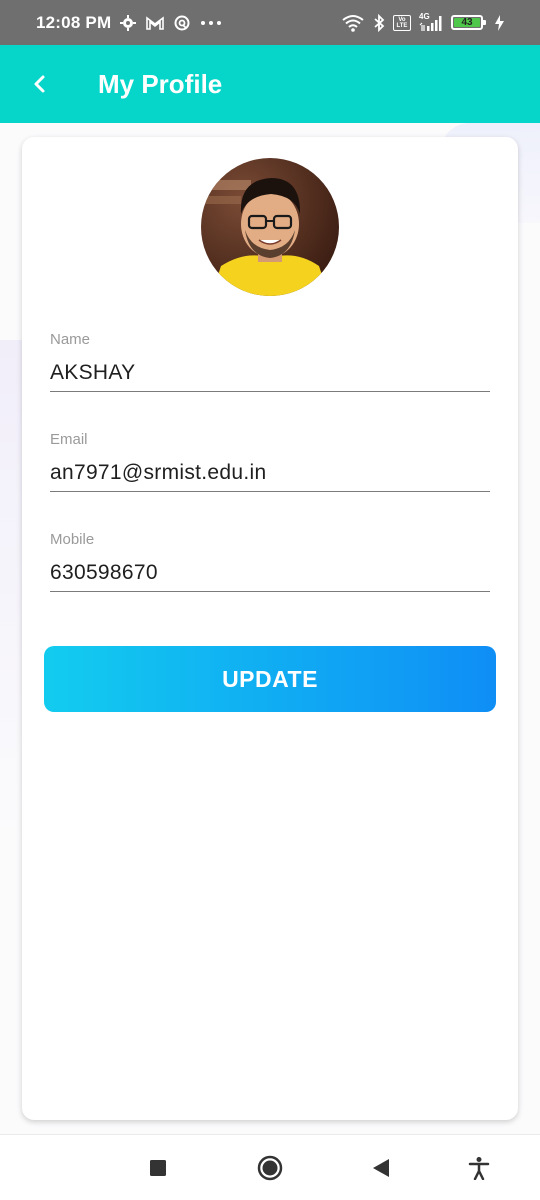 The height and width of the screenshot is (1200, 540). I want to click on mobile-field: Mobile 630598670, so click(270, 561).